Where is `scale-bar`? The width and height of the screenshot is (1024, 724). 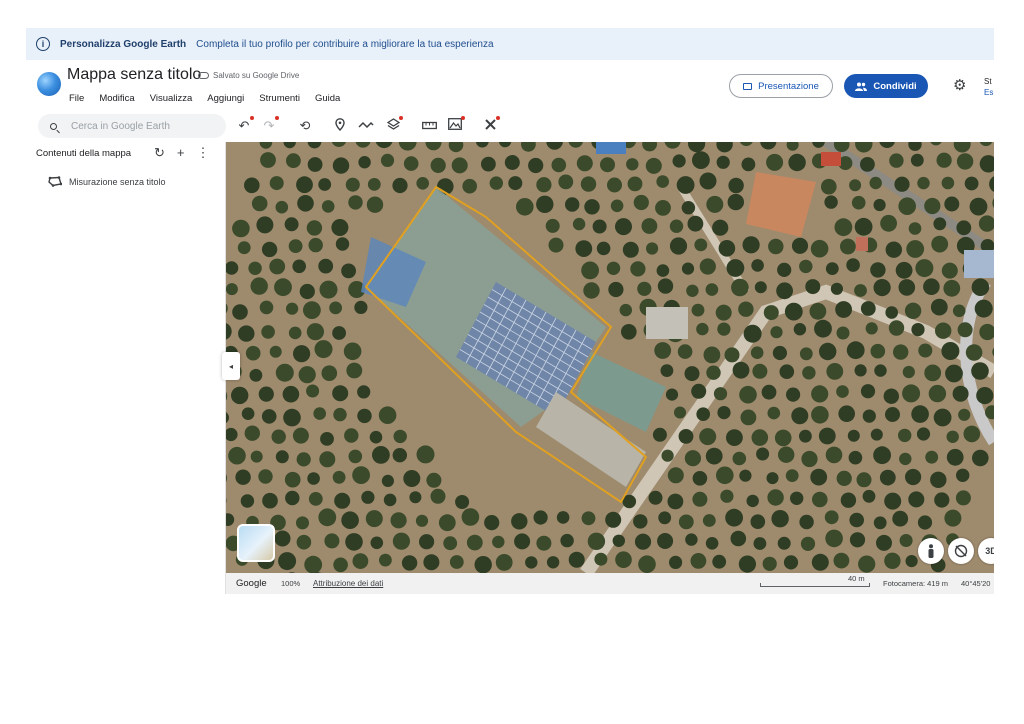 scale-bar is located at coordinates (815, 585).